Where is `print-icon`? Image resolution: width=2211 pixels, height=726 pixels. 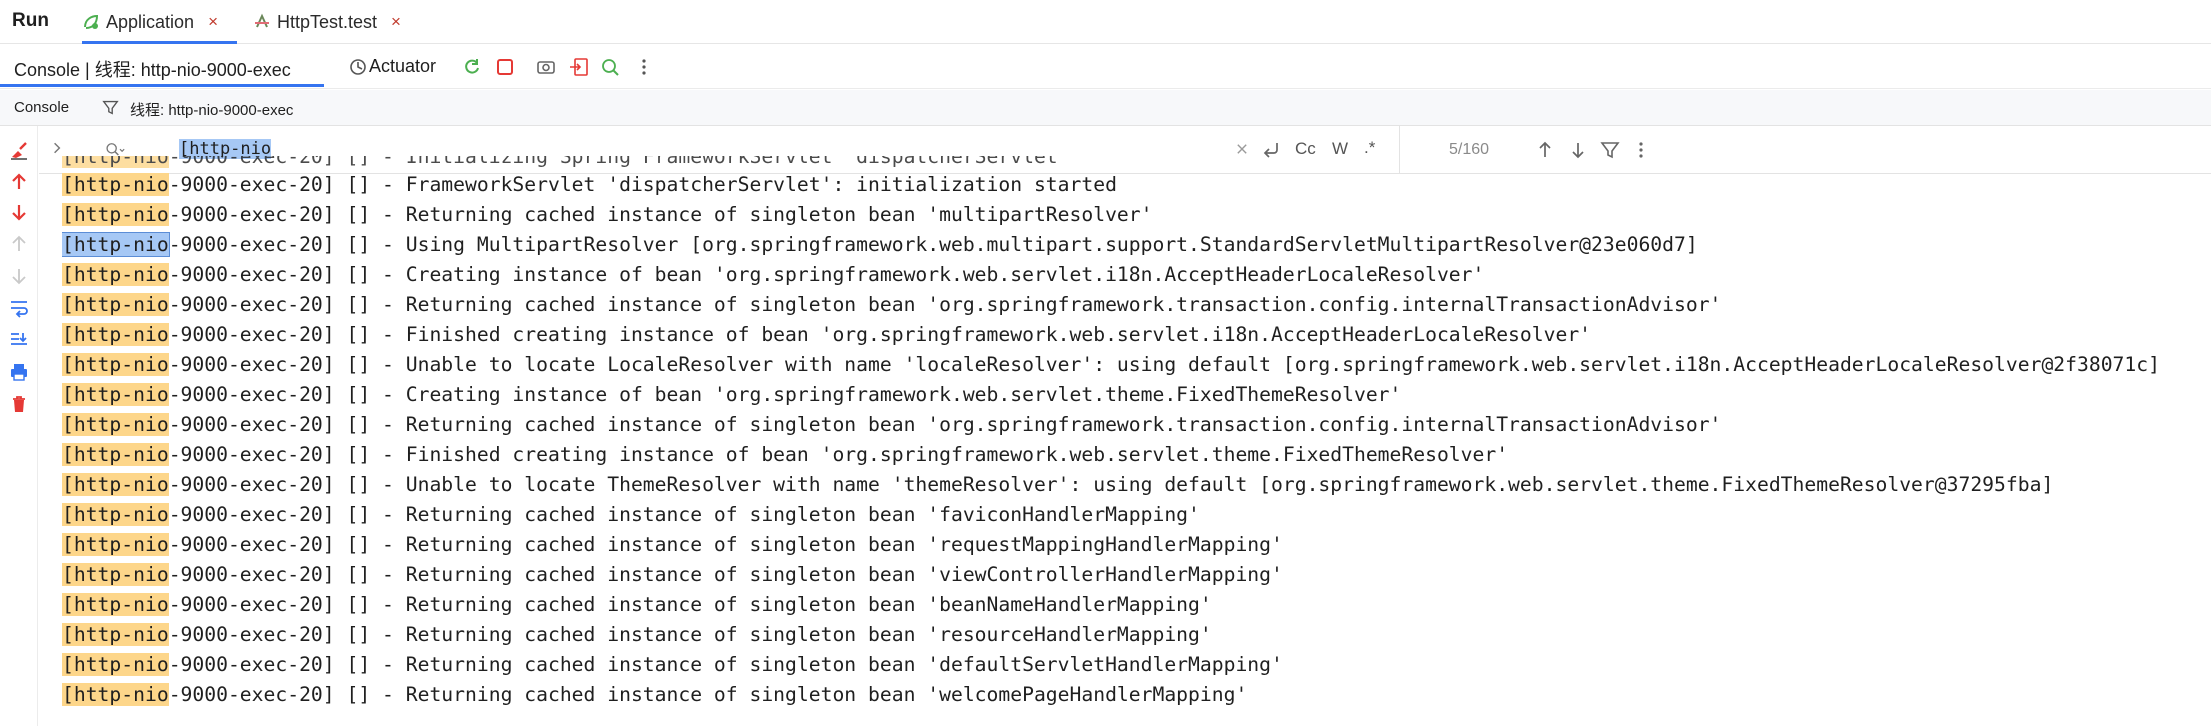
print-icon is located at coordinates (19, 372).